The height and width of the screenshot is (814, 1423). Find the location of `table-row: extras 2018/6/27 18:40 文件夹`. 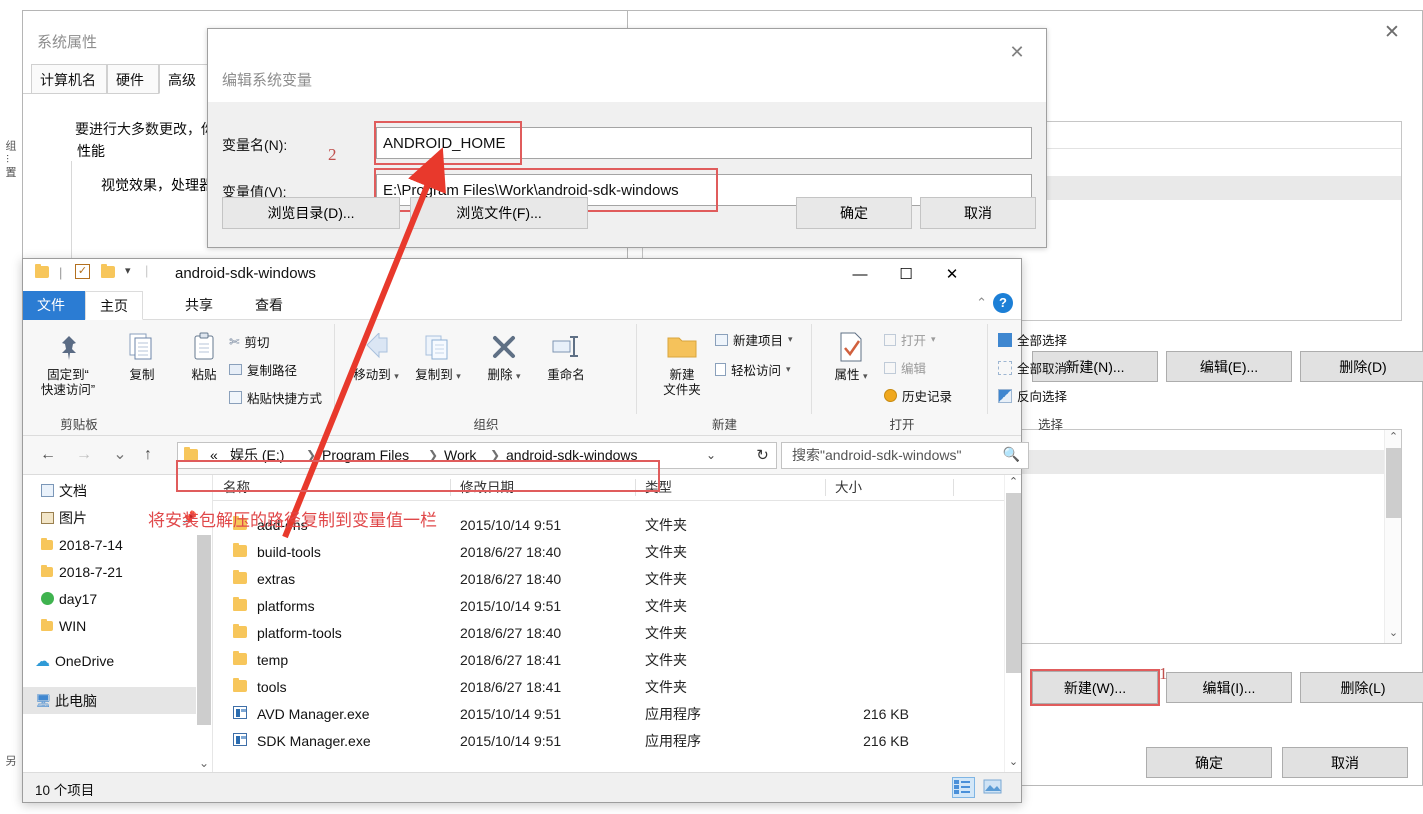

table-row: extras 2018/6/27 18:40 文件夹 is located at coordinates (617, 578).